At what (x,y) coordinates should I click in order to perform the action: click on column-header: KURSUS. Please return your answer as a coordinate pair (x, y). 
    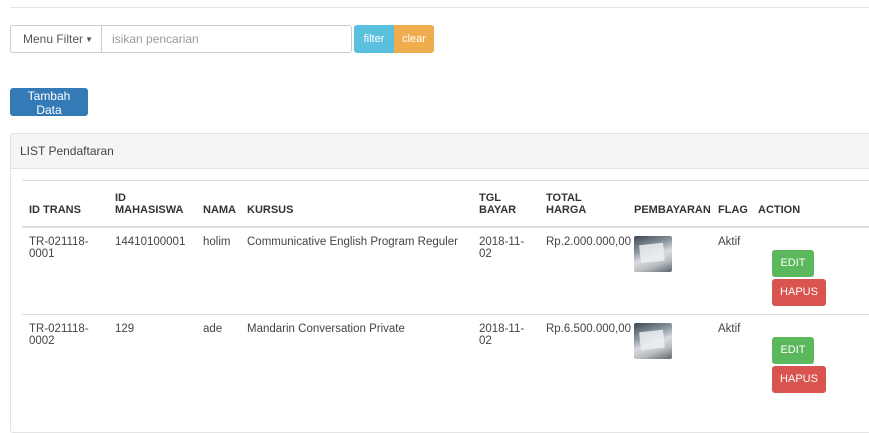
    Looking at the image, I should click on (356, 204).